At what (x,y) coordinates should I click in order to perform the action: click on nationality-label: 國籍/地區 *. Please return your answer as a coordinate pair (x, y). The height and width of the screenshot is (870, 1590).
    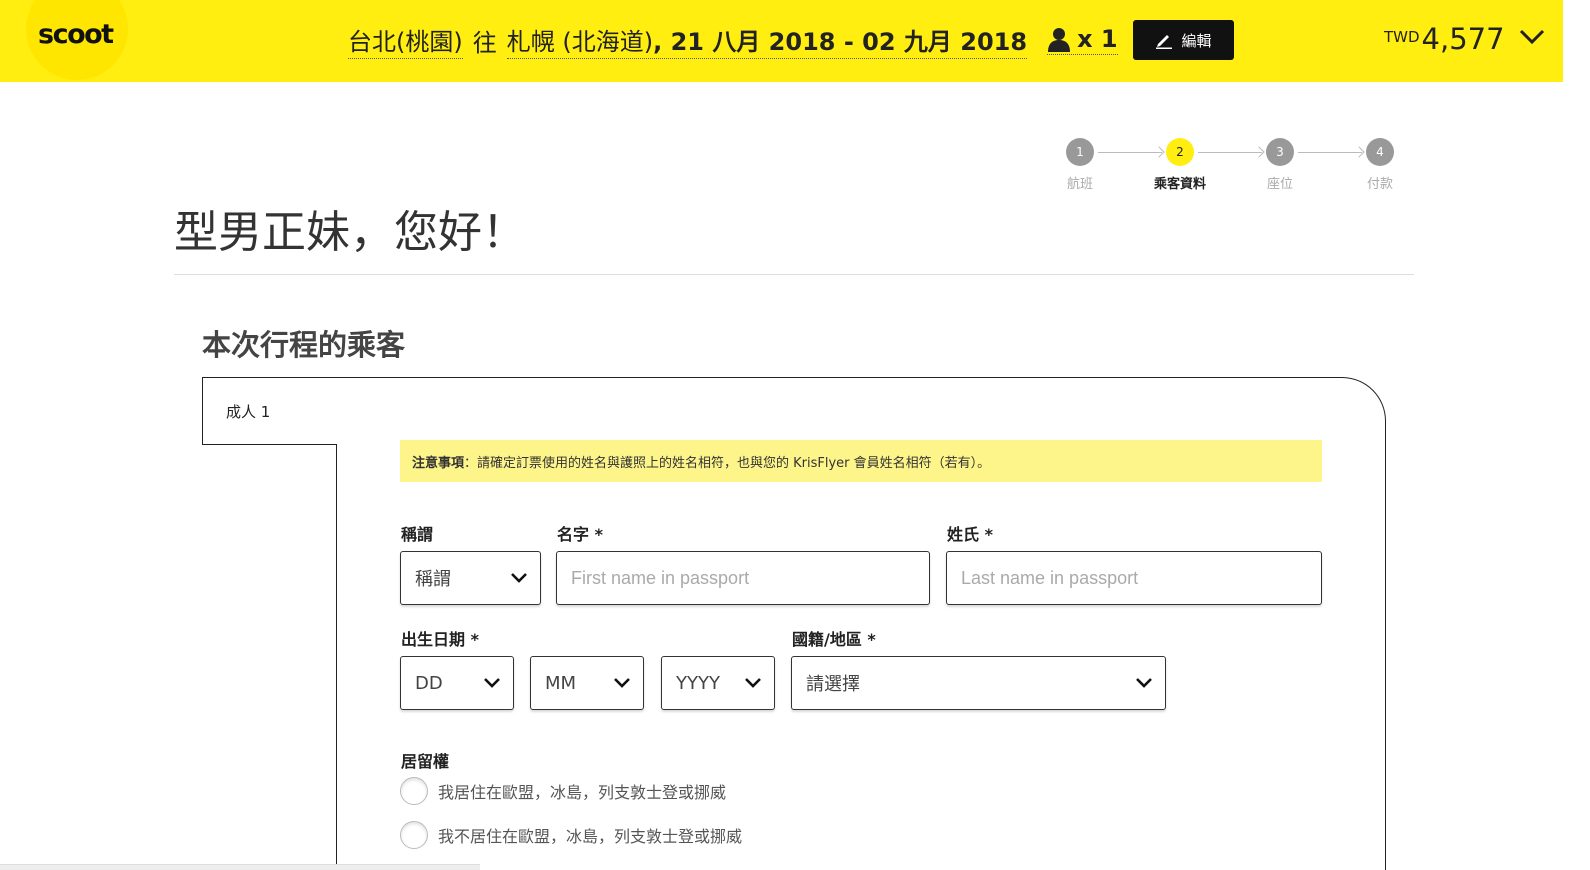
    Looking at the image, I should click on (834, 639).